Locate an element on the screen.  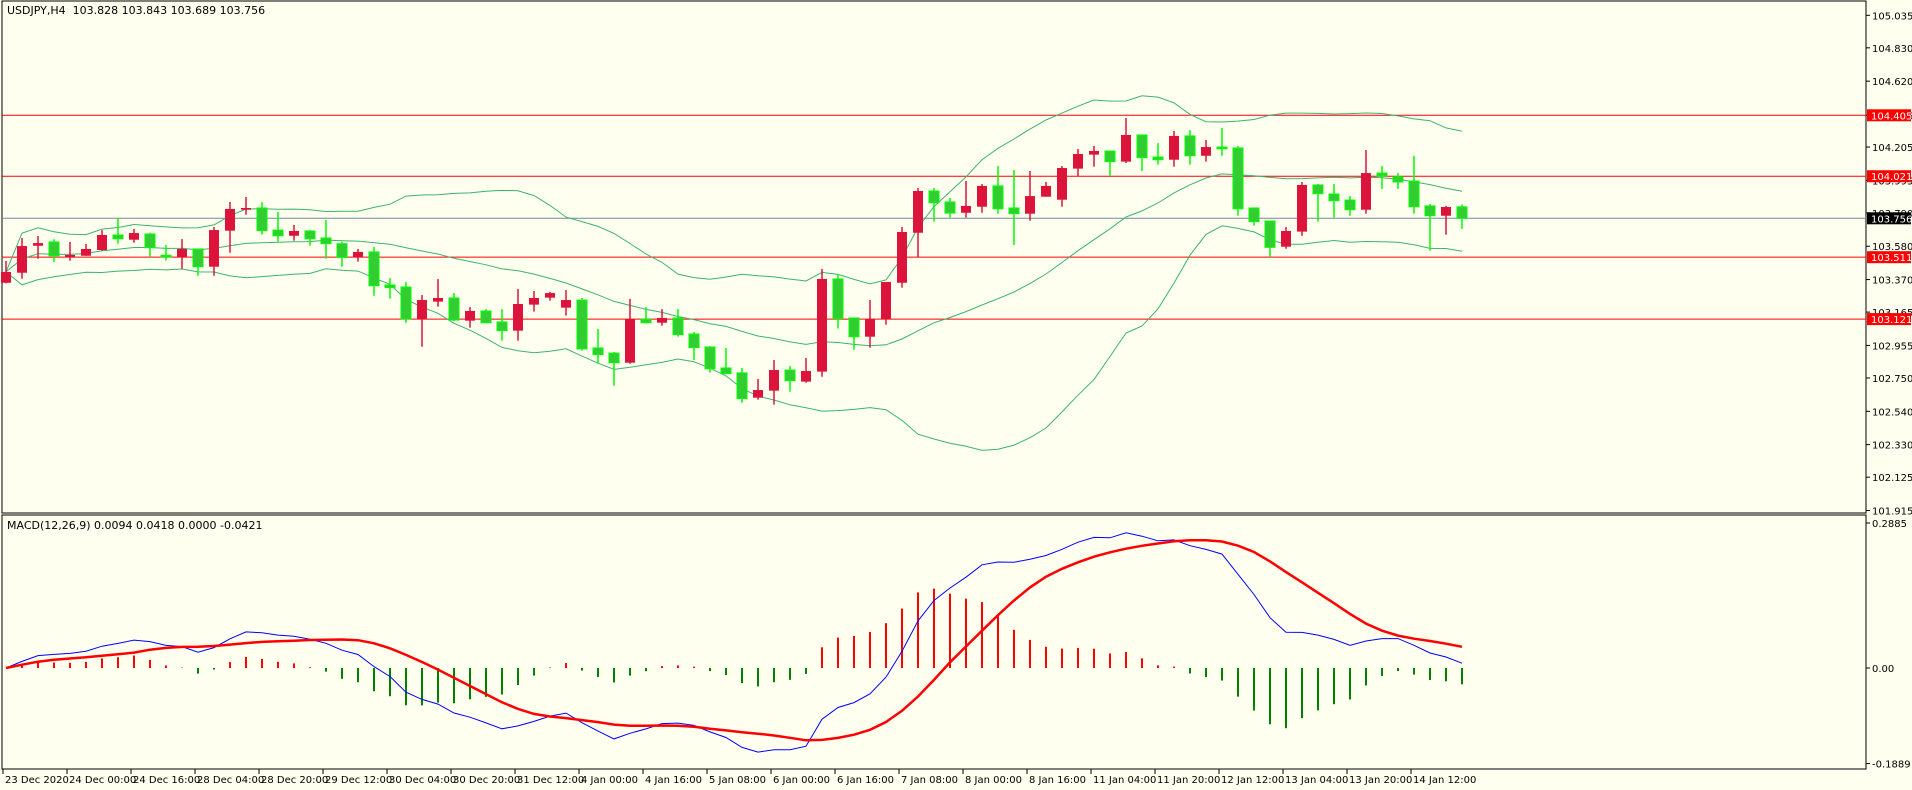
time-tick-label: 7 Jan 08:00 is located at coordinates (929, 780).